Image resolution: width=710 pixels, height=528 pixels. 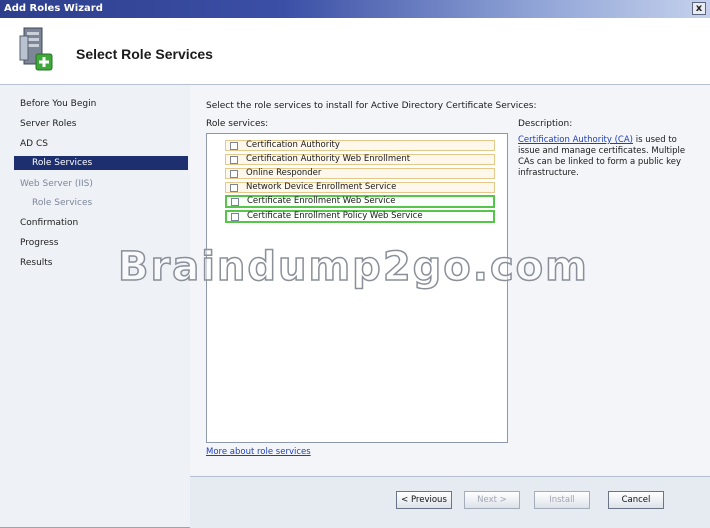 I want to click on previous-button: < Previous, so click(x=424, y=500).